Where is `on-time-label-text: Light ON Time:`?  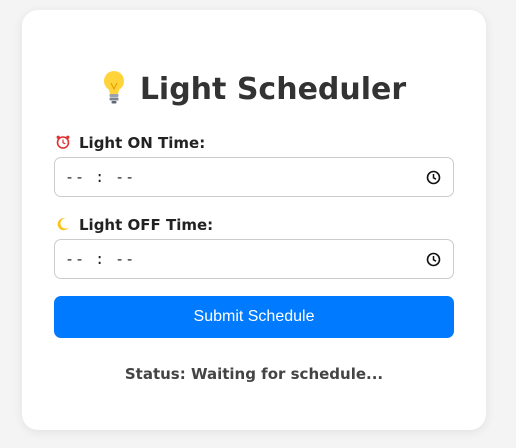
on-time-label-text: Light ON Time: is located at coordinates (142, 143).